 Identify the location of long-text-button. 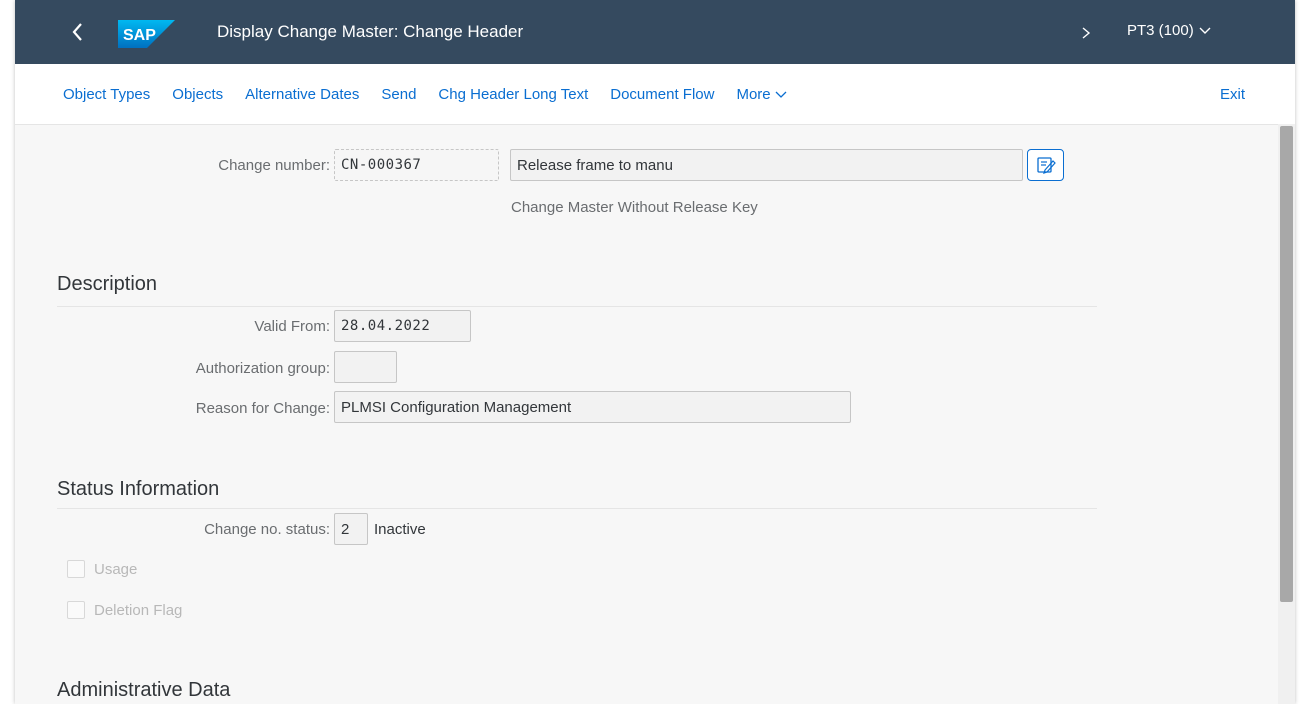
(1045, 165).